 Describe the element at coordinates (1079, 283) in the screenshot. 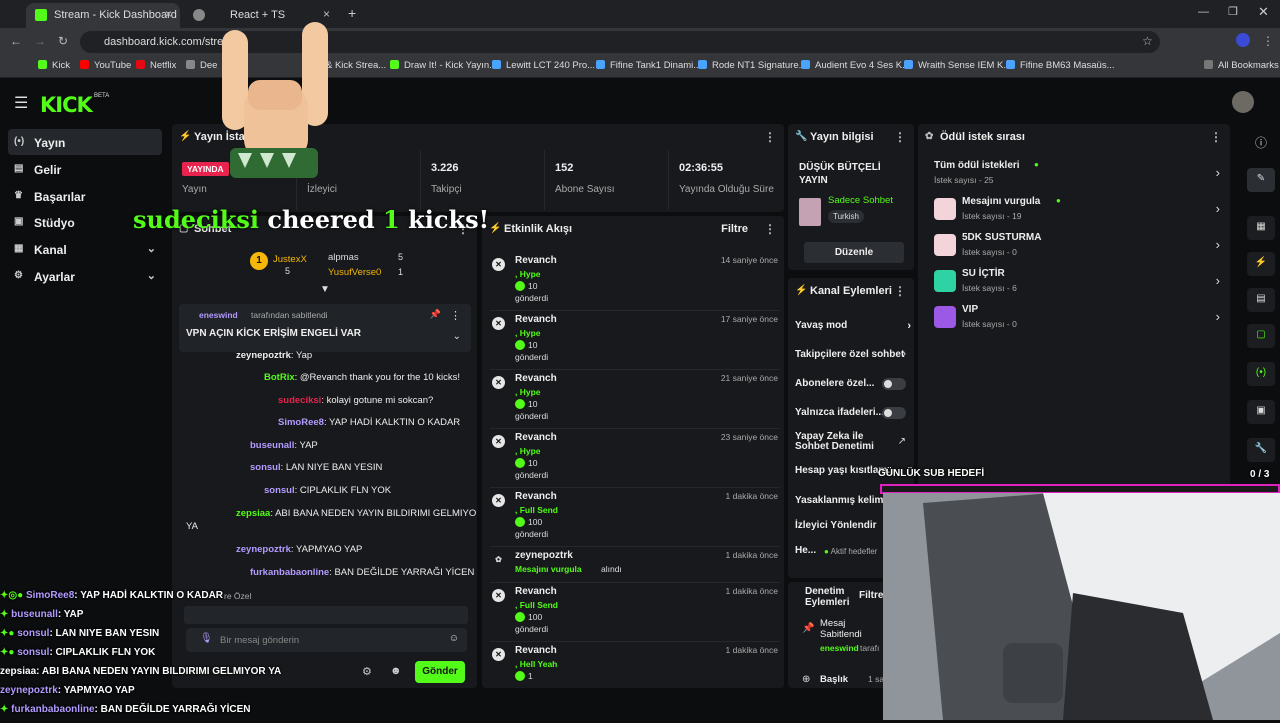

I see `reward-item-water: SU İÇTİR İstek sayısı - 6 ›` at that location.